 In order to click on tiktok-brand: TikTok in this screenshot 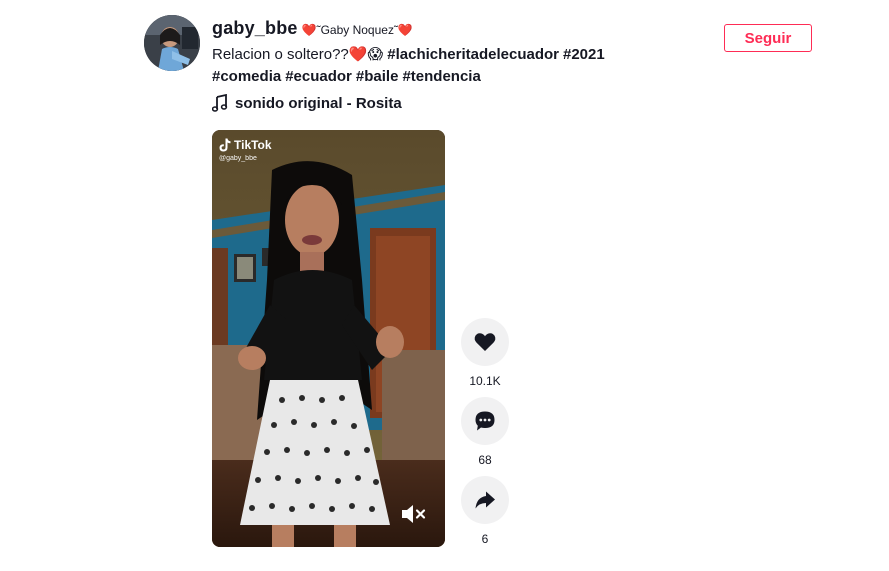, I will do `click(253, 145)`.